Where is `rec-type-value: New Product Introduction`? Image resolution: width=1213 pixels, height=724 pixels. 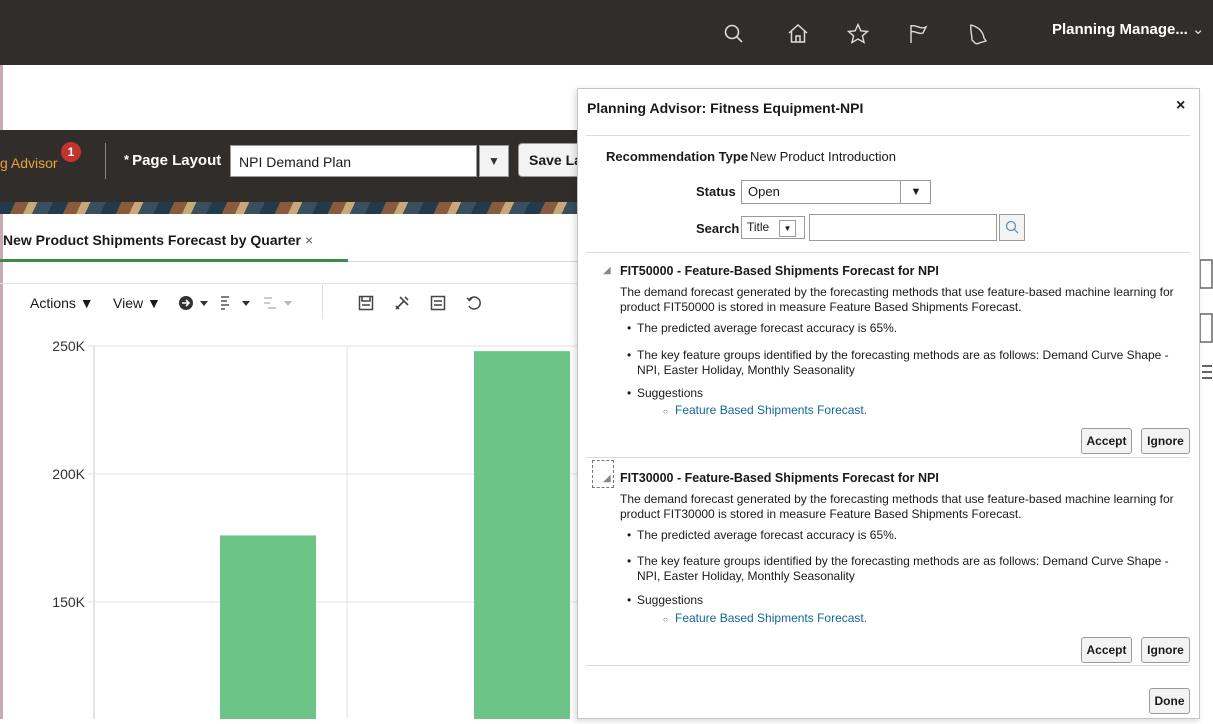 rec-type-value: New Product Introduction is located at coordinates (823, 156).